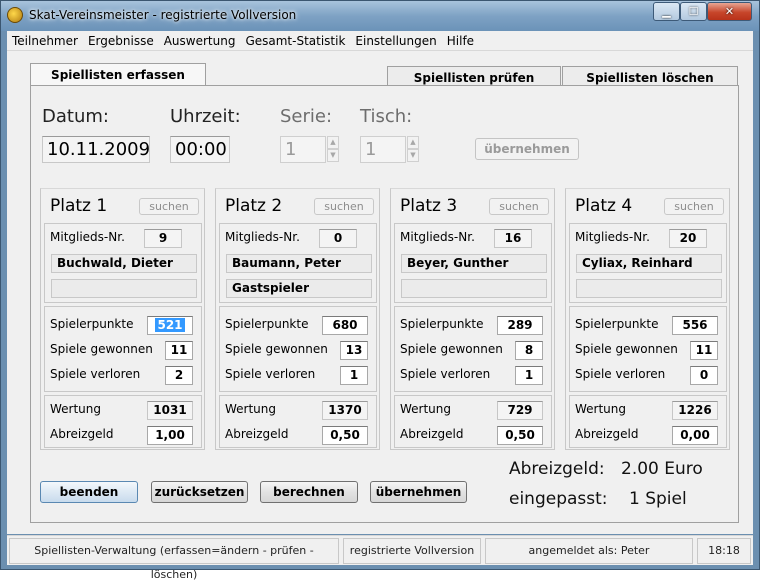  I want to click on menu-ergebnisse: Ergebnisse, so click(121, 39).